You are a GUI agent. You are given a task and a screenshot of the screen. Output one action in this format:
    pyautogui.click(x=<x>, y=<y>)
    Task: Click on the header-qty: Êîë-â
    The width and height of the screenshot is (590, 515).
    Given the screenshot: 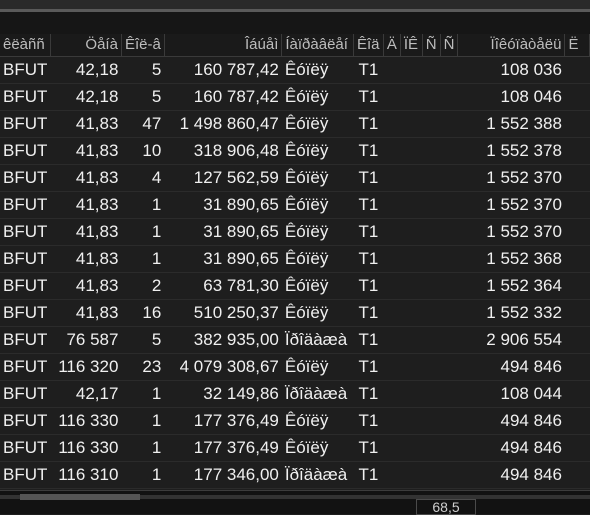 What is the action you would take?
    pyautogui.click(x=143, y=45)
    